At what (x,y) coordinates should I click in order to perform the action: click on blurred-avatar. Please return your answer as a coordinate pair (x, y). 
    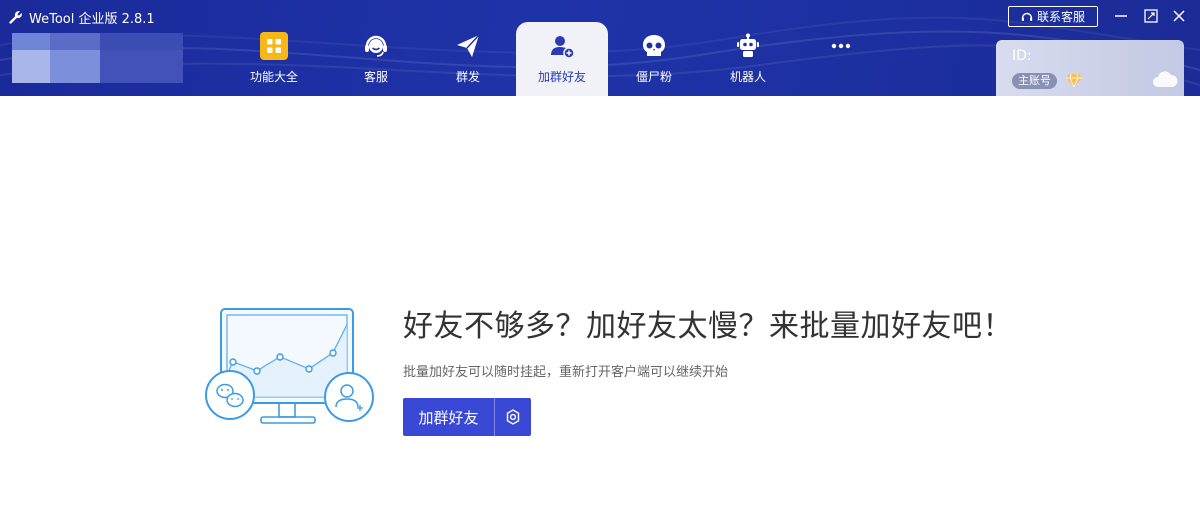
    Looking at the image, I should click on (97, 58).